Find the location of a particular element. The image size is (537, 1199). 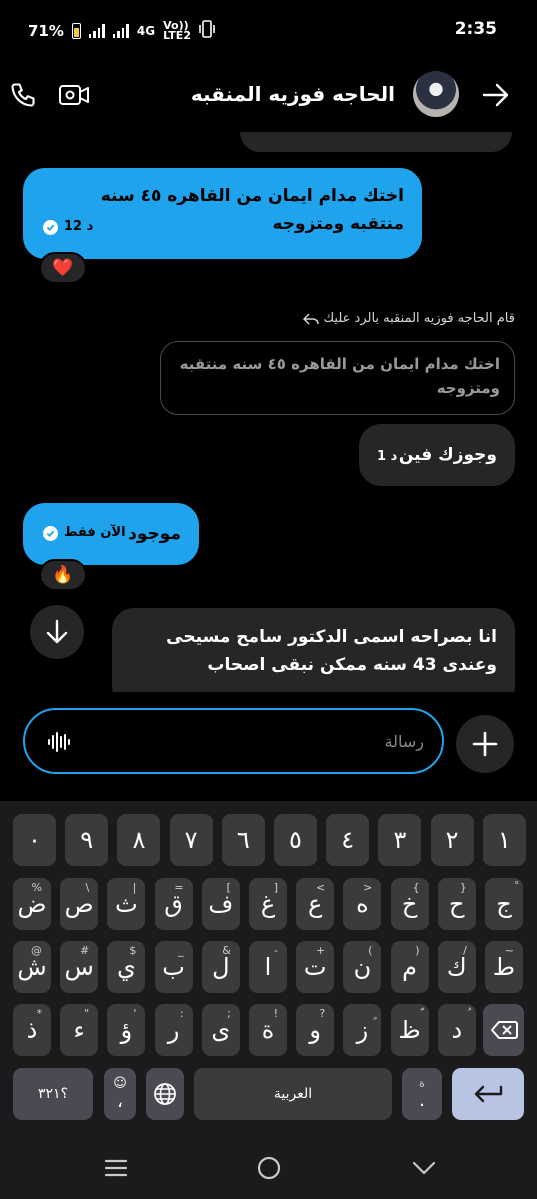

letter-key: ر: is located at coordinates (173, 1030).